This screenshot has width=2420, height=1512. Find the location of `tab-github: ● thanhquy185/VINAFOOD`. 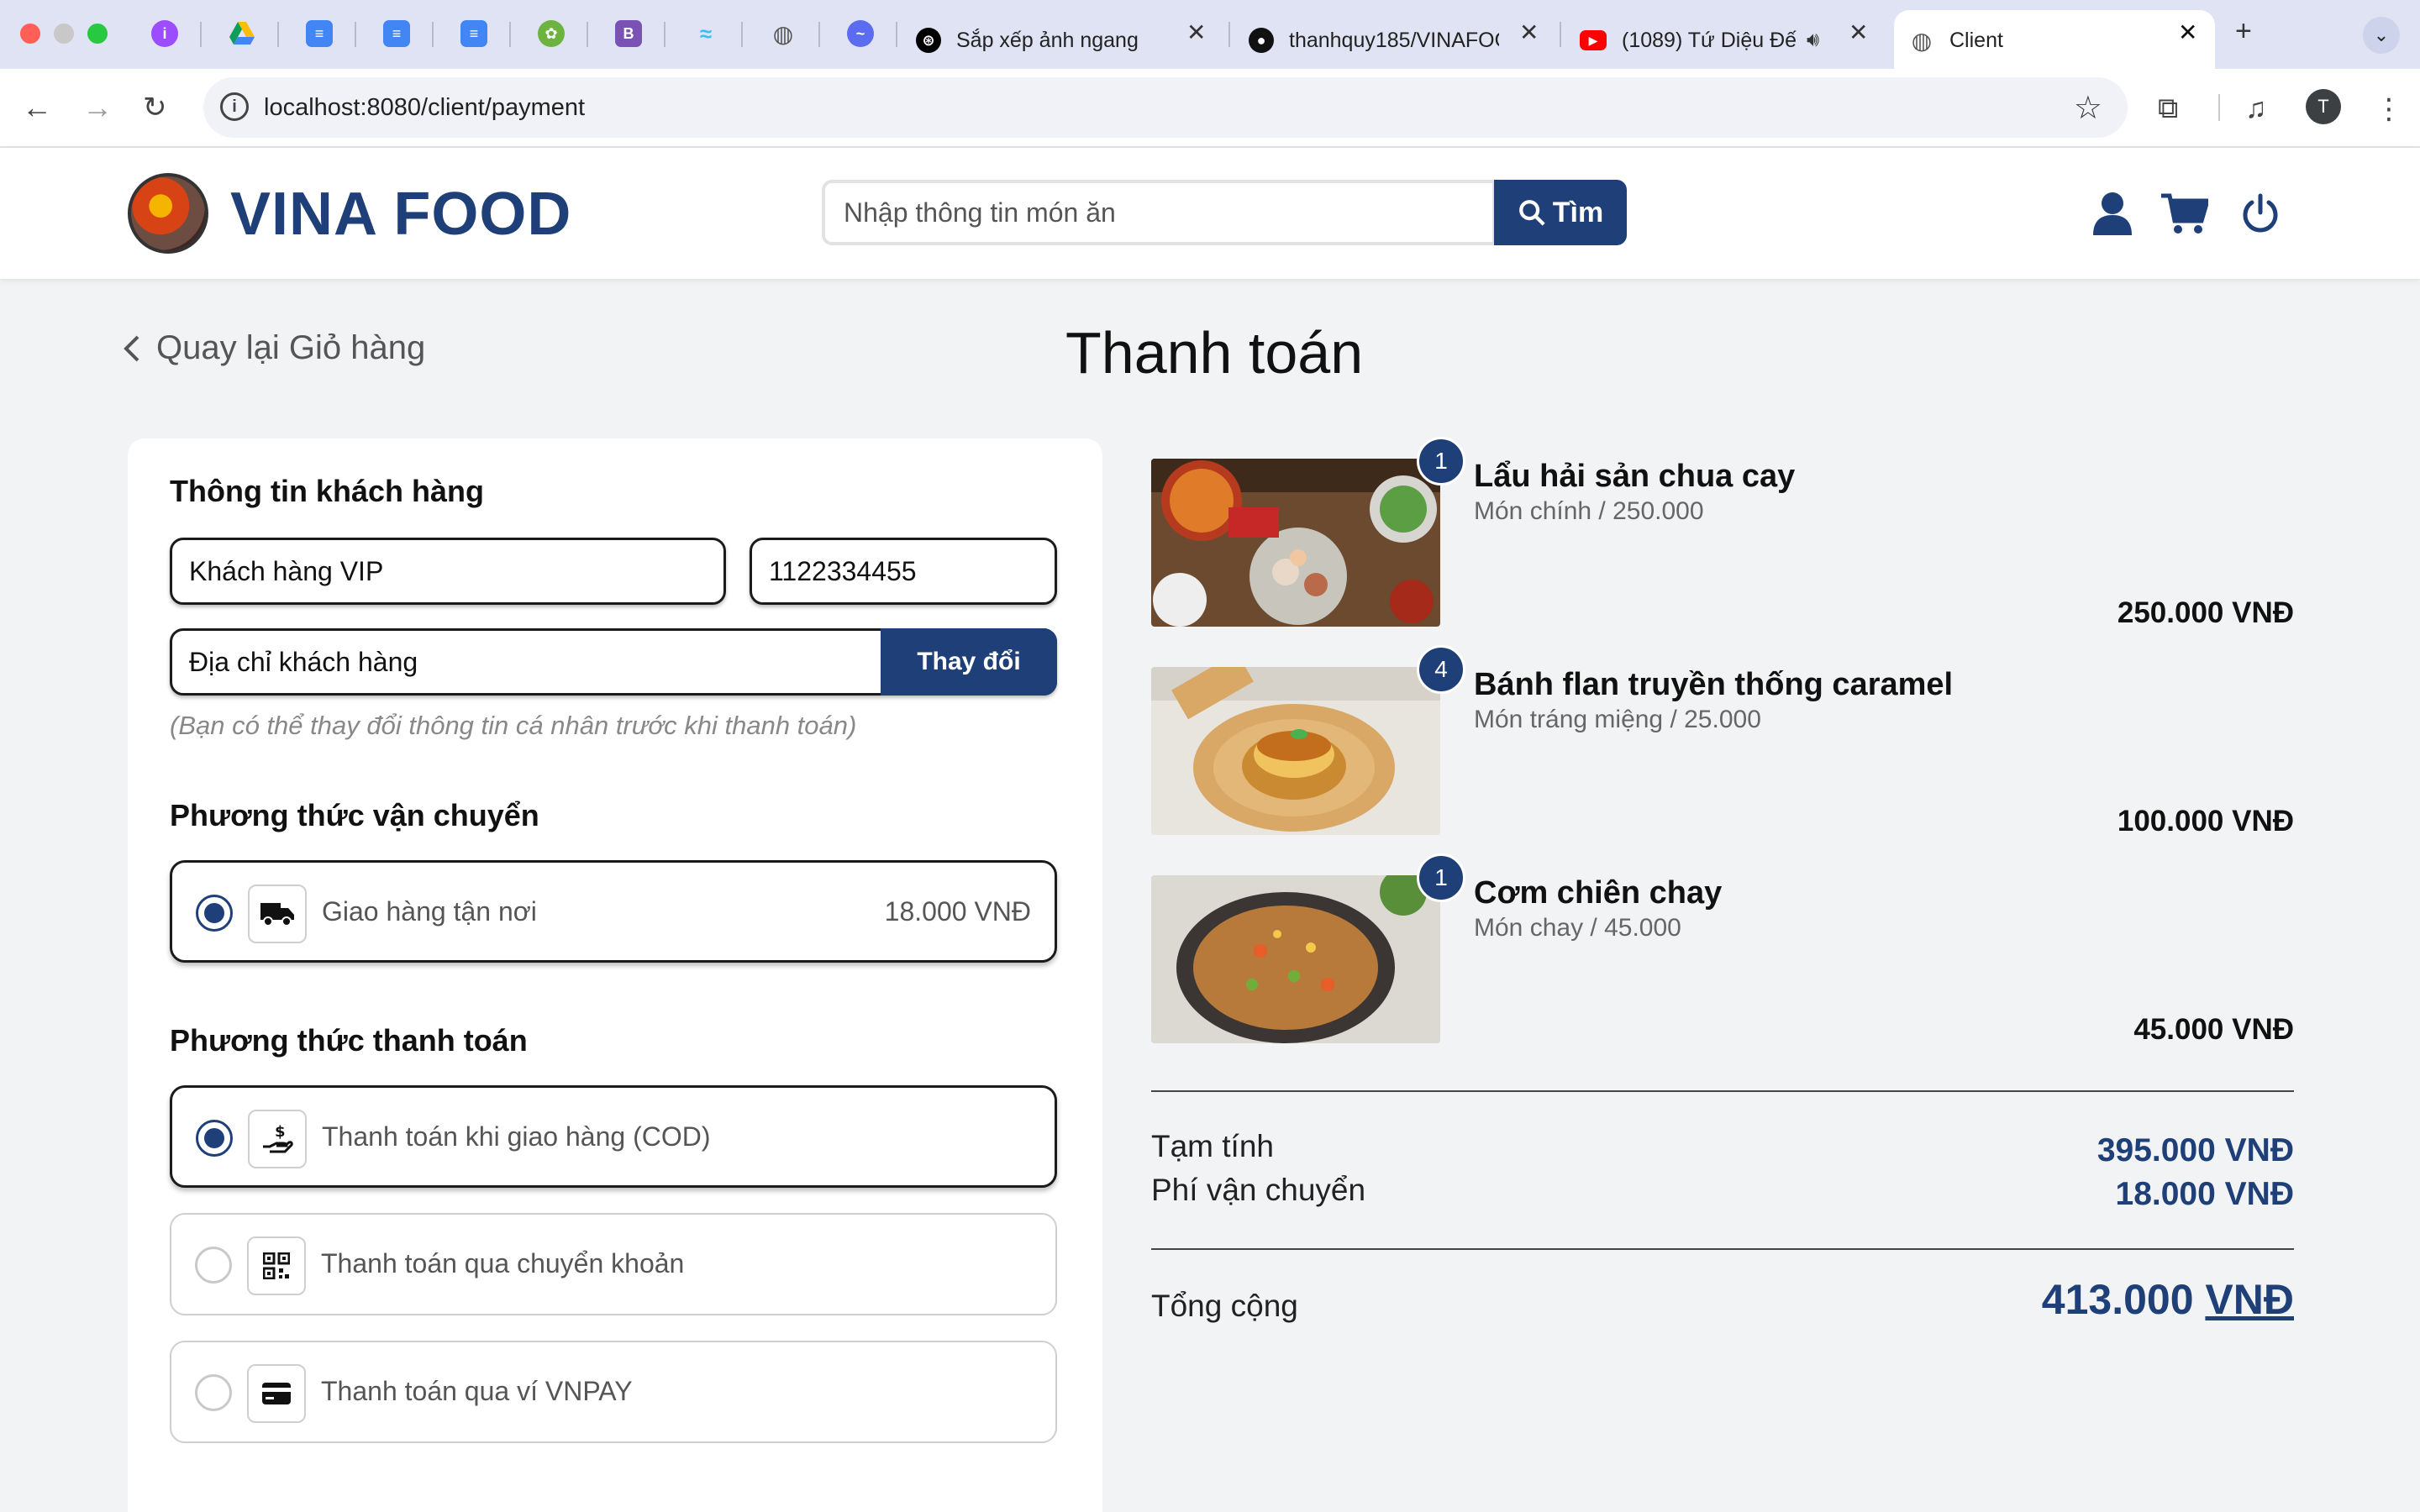

tab-github: ● thanhquy185/VINAFOOD is located at coordinates (1391, 40).